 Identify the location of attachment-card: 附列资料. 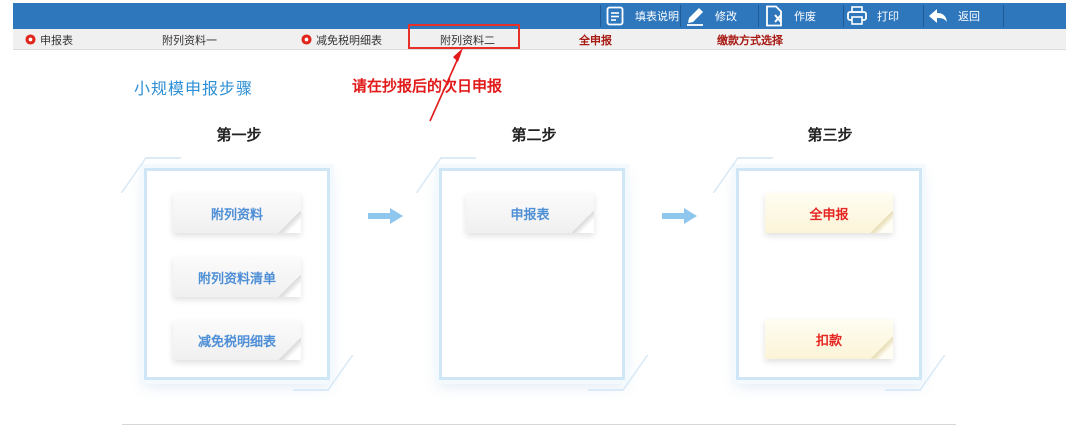
(237, 213).